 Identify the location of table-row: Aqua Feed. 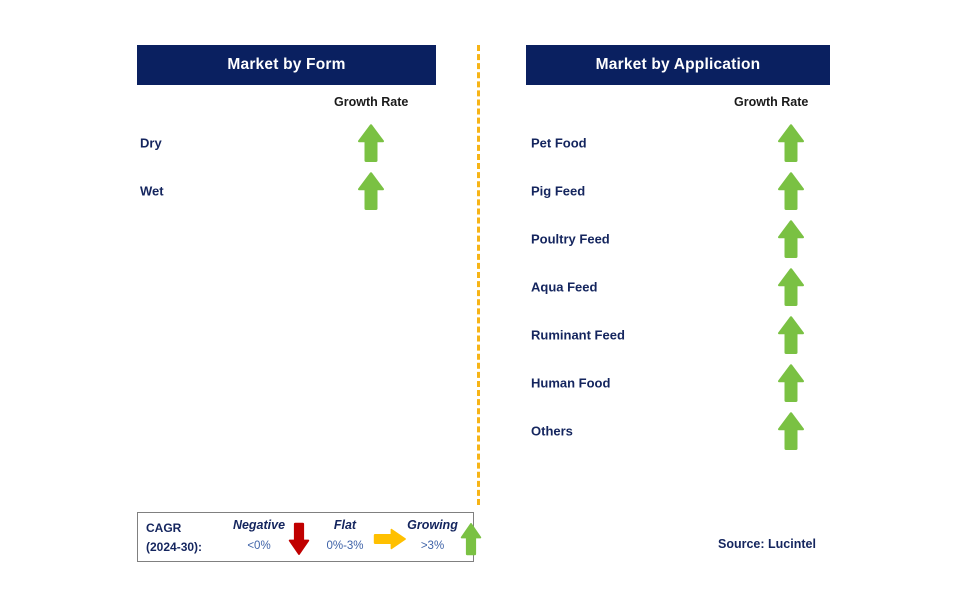
(717, 287).